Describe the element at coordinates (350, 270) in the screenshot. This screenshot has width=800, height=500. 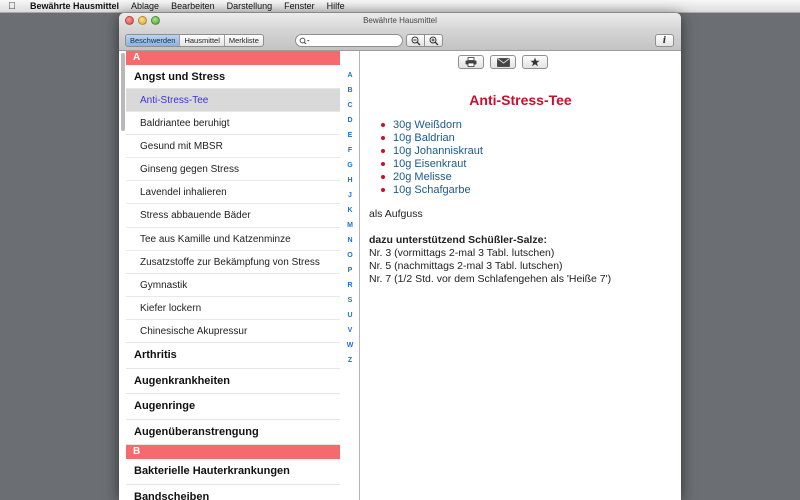
I see `index-letter-p: P` at that location.